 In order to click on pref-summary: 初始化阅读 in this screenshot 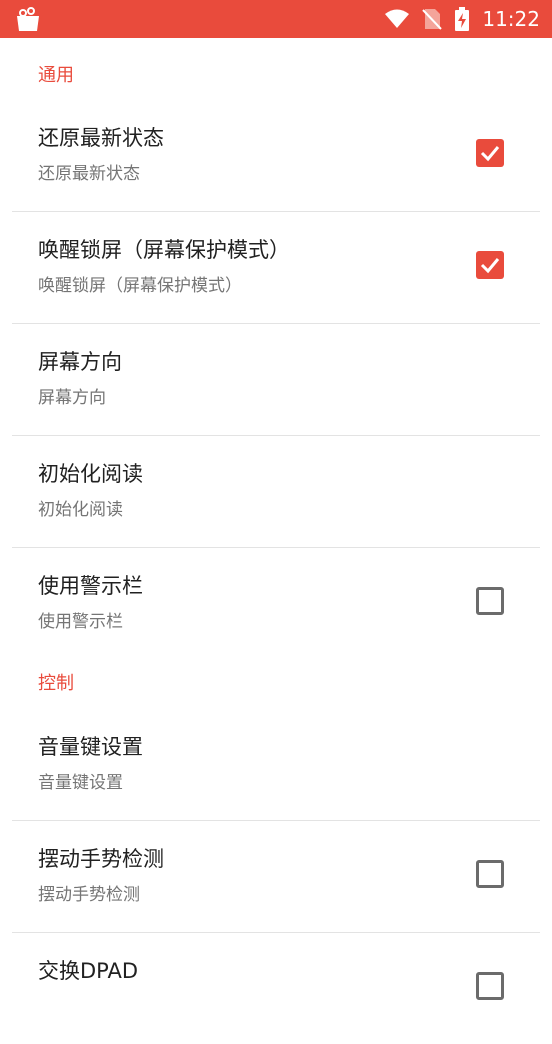, I will do `click(80, 510)`.